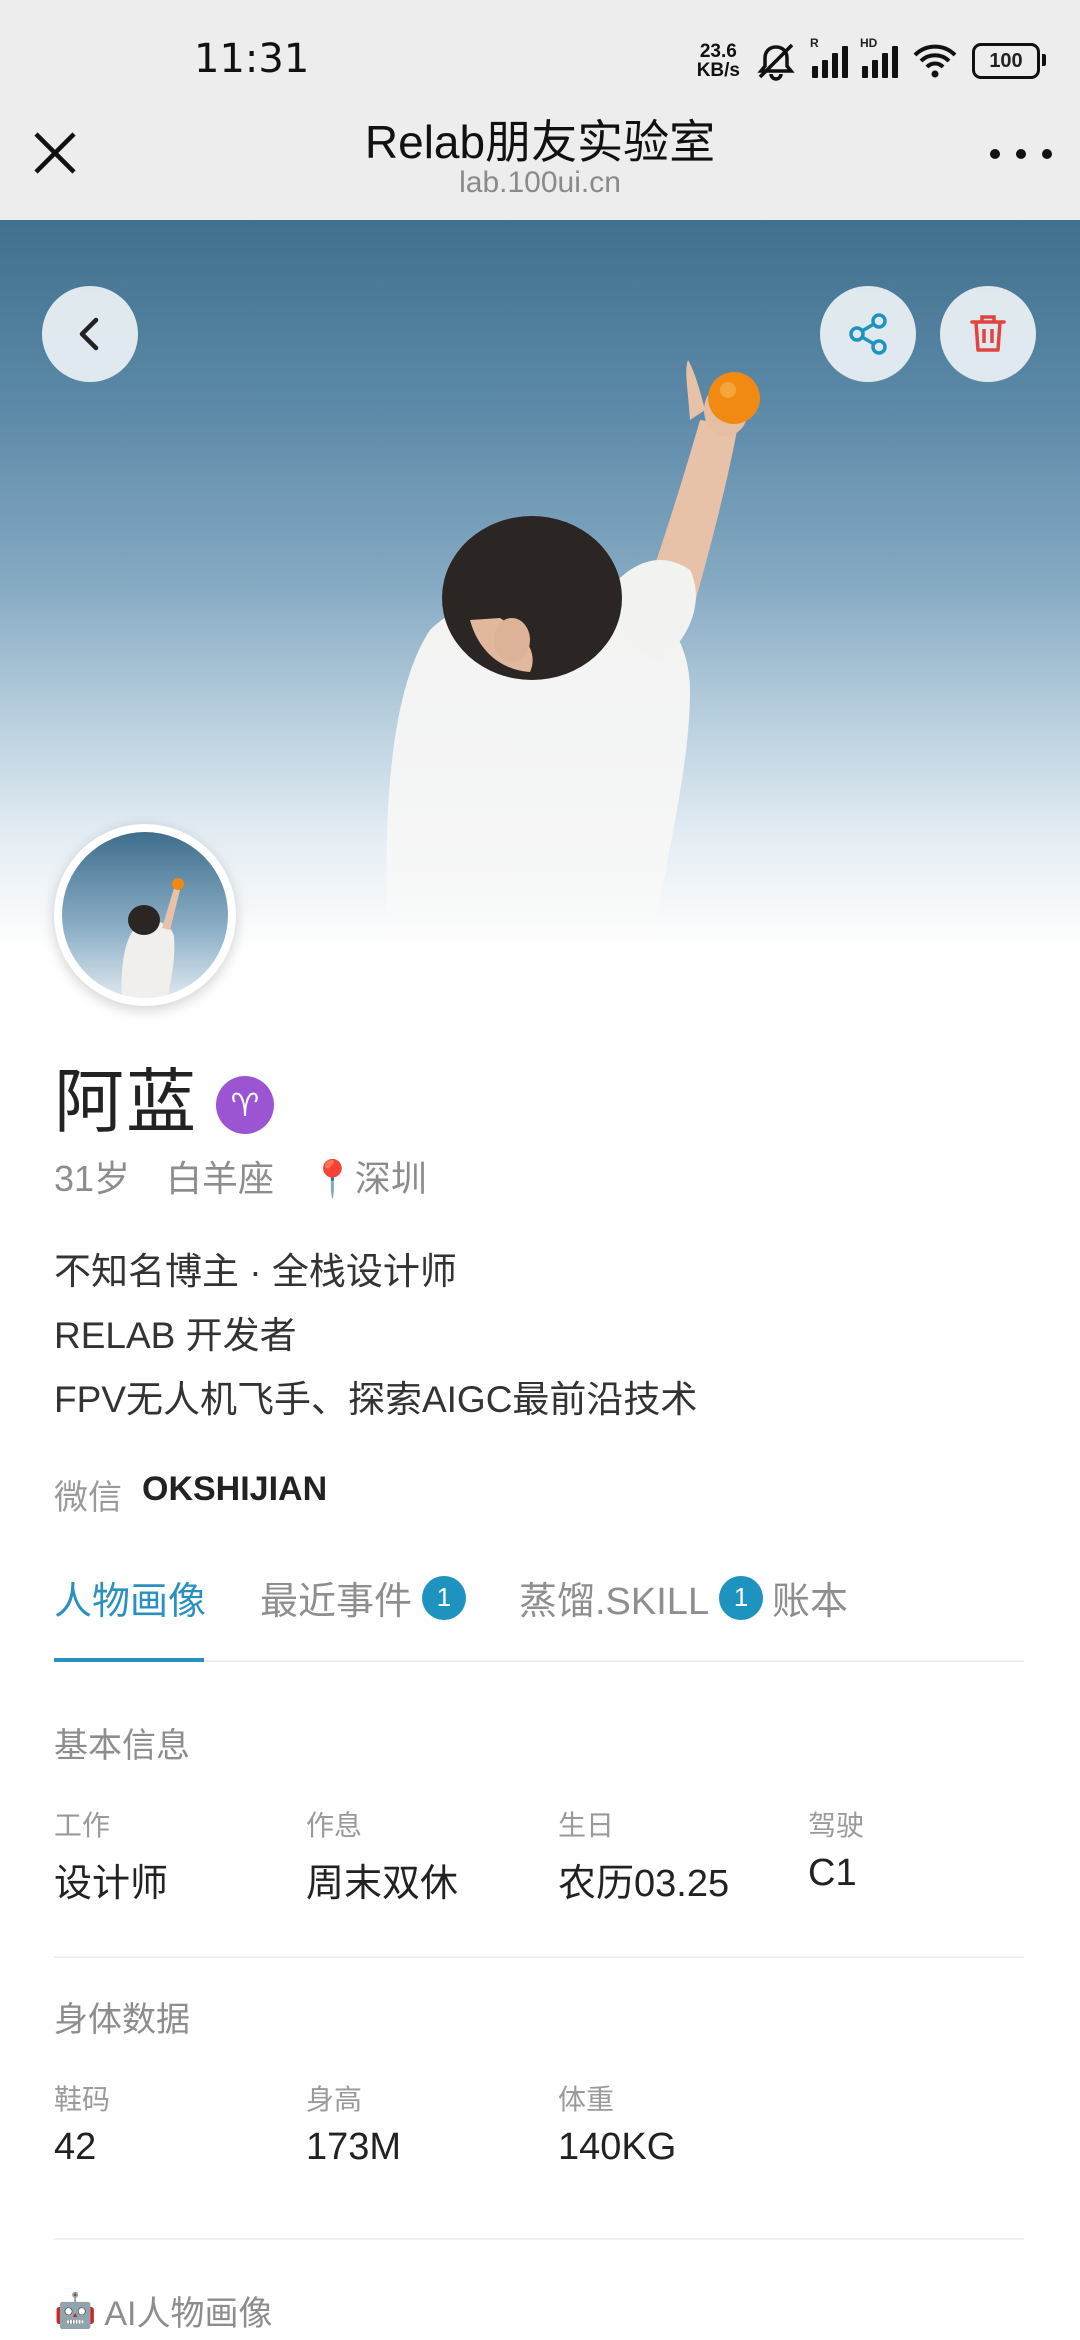 The height and width of the screenshot is (2340, 1080). What do you see at coordinates (382, 1884) in the screenshot?
I see `field-value-schedule: 周末双休` at bounding box center [382, 1884].